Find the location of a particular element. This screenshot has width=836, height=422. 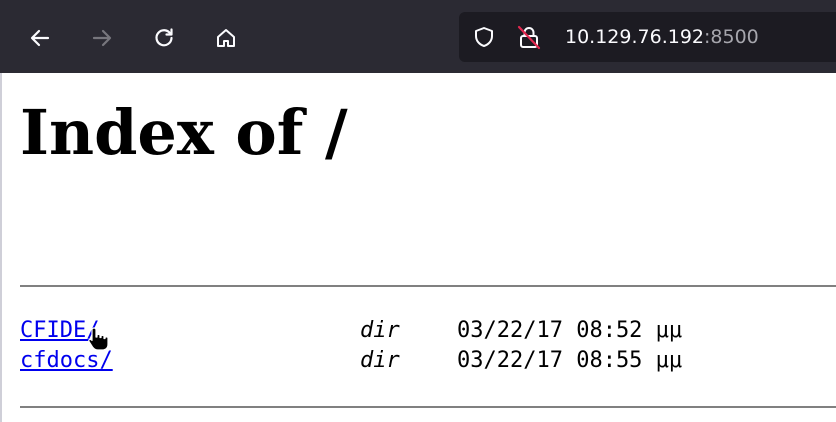

reload-icon is located at coordinates (164, 37).